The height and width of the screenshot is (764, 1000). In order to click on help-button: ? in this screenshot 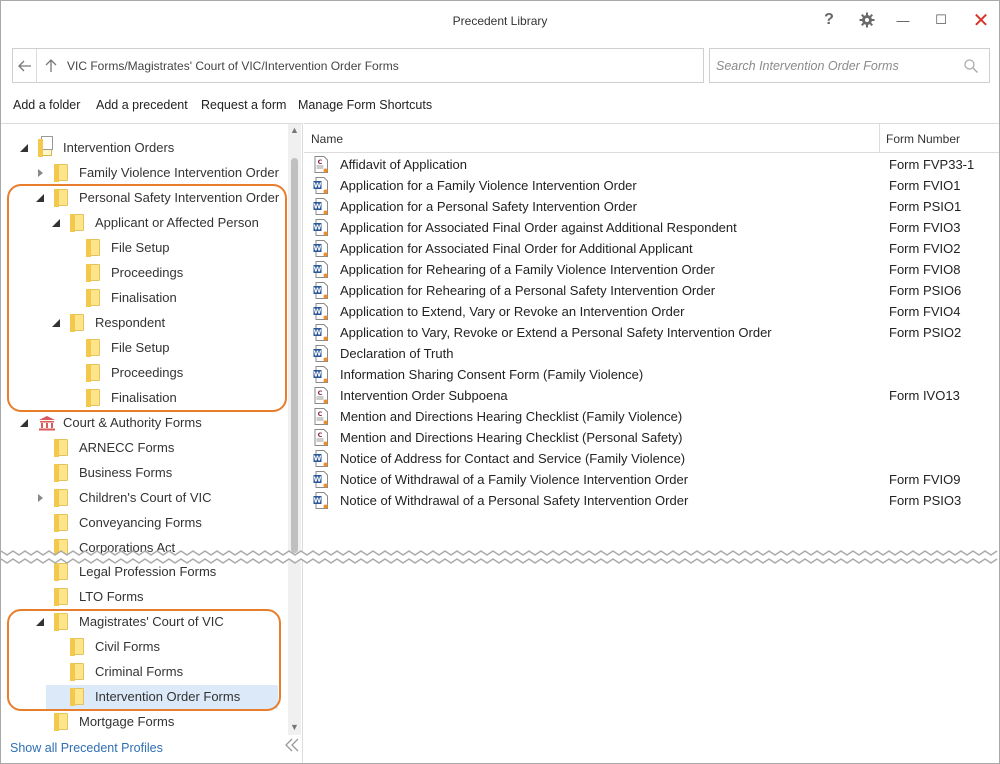, I will do `click(829, 20)`.